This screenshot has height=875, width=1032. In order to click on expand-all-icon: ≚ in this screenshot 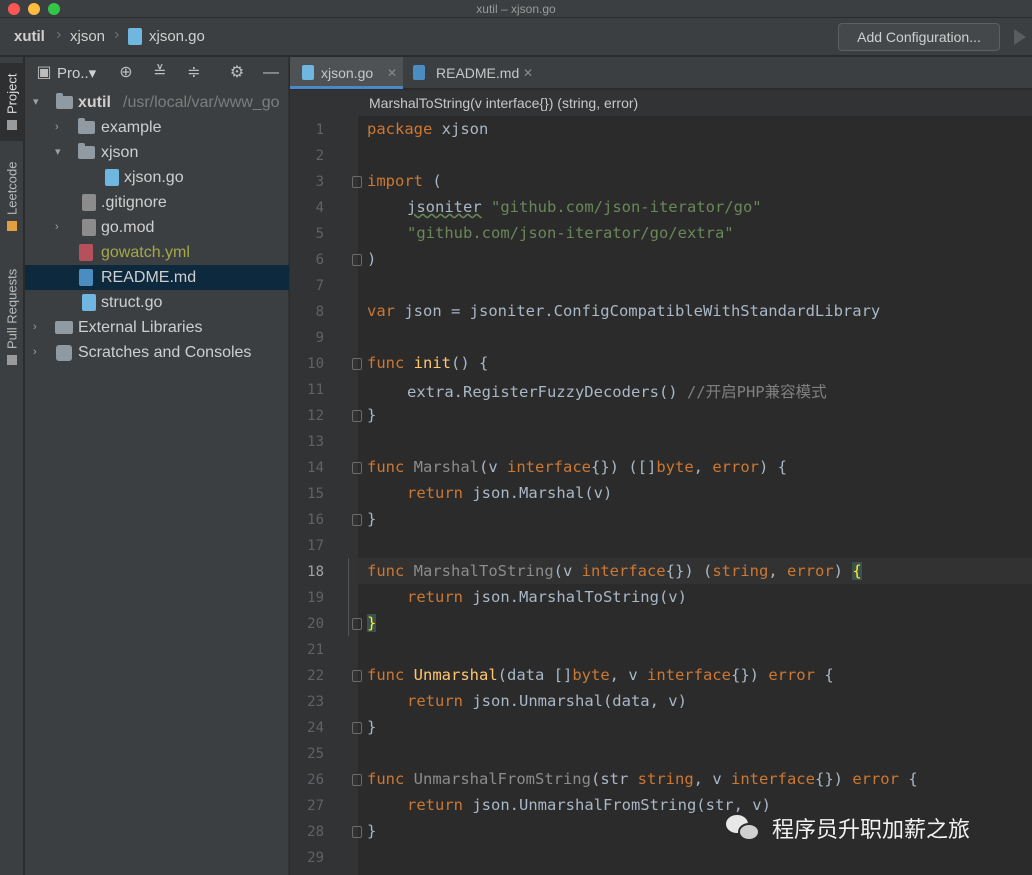, I will do `click(160, 73)`.